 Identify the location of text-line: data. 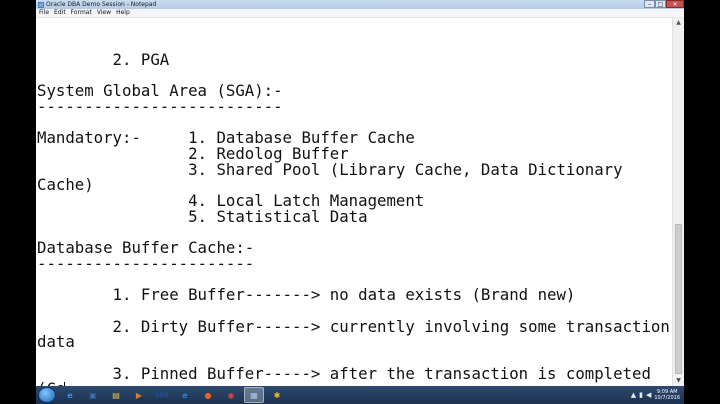
(56, 342).